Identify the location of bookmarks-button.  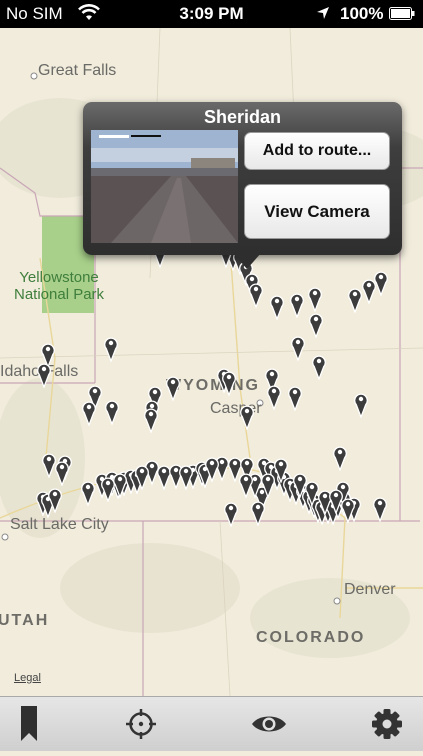
(30, 724).